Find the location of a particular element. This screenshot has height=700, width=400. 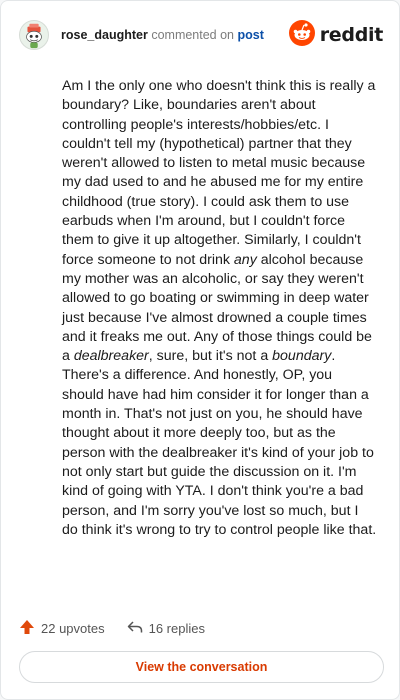

upvote-stat: 22 upvotes is located at coordinates (62, 628).